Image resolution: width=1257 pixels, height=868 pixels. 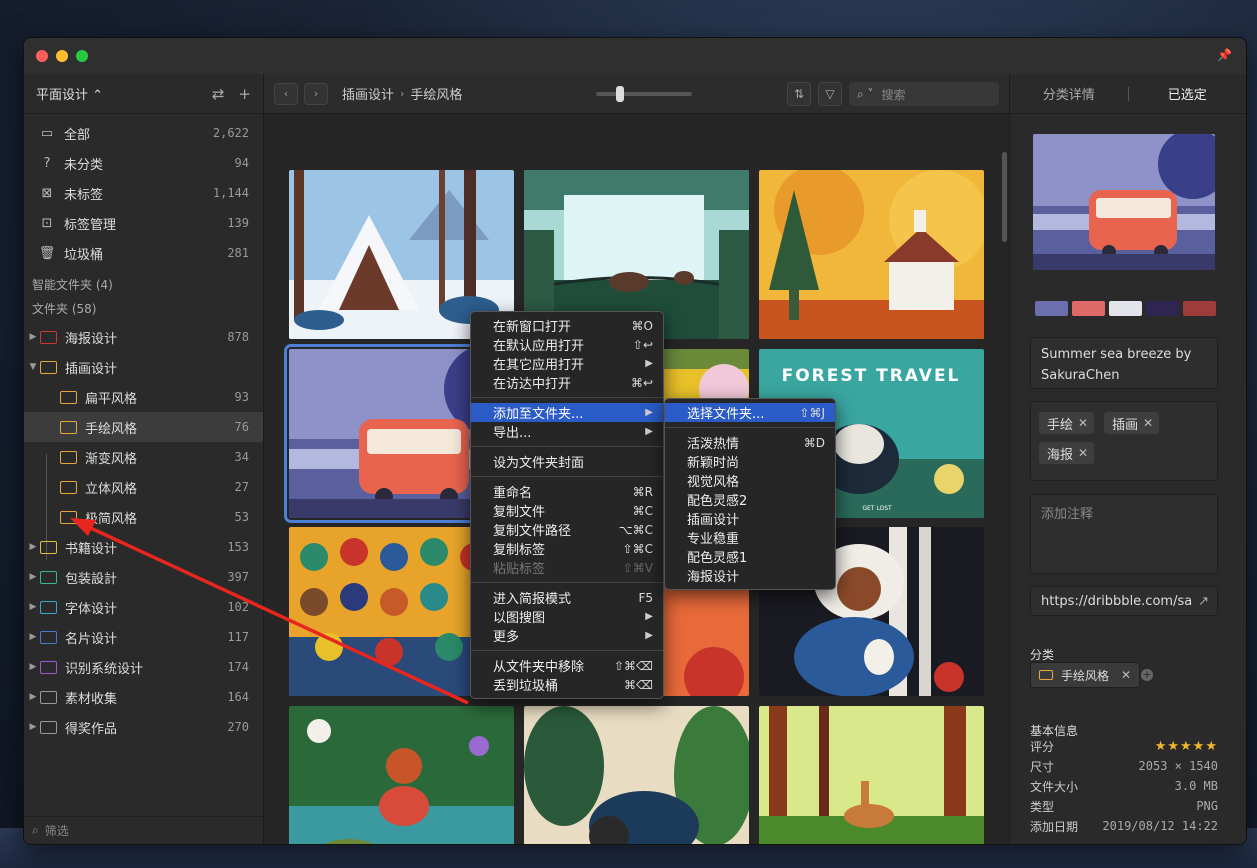 What do you see at coordinates (143, 487) in the screenshot?
I see `folder-3d-style: 立体风格 27` at bounding box center [143, 487].